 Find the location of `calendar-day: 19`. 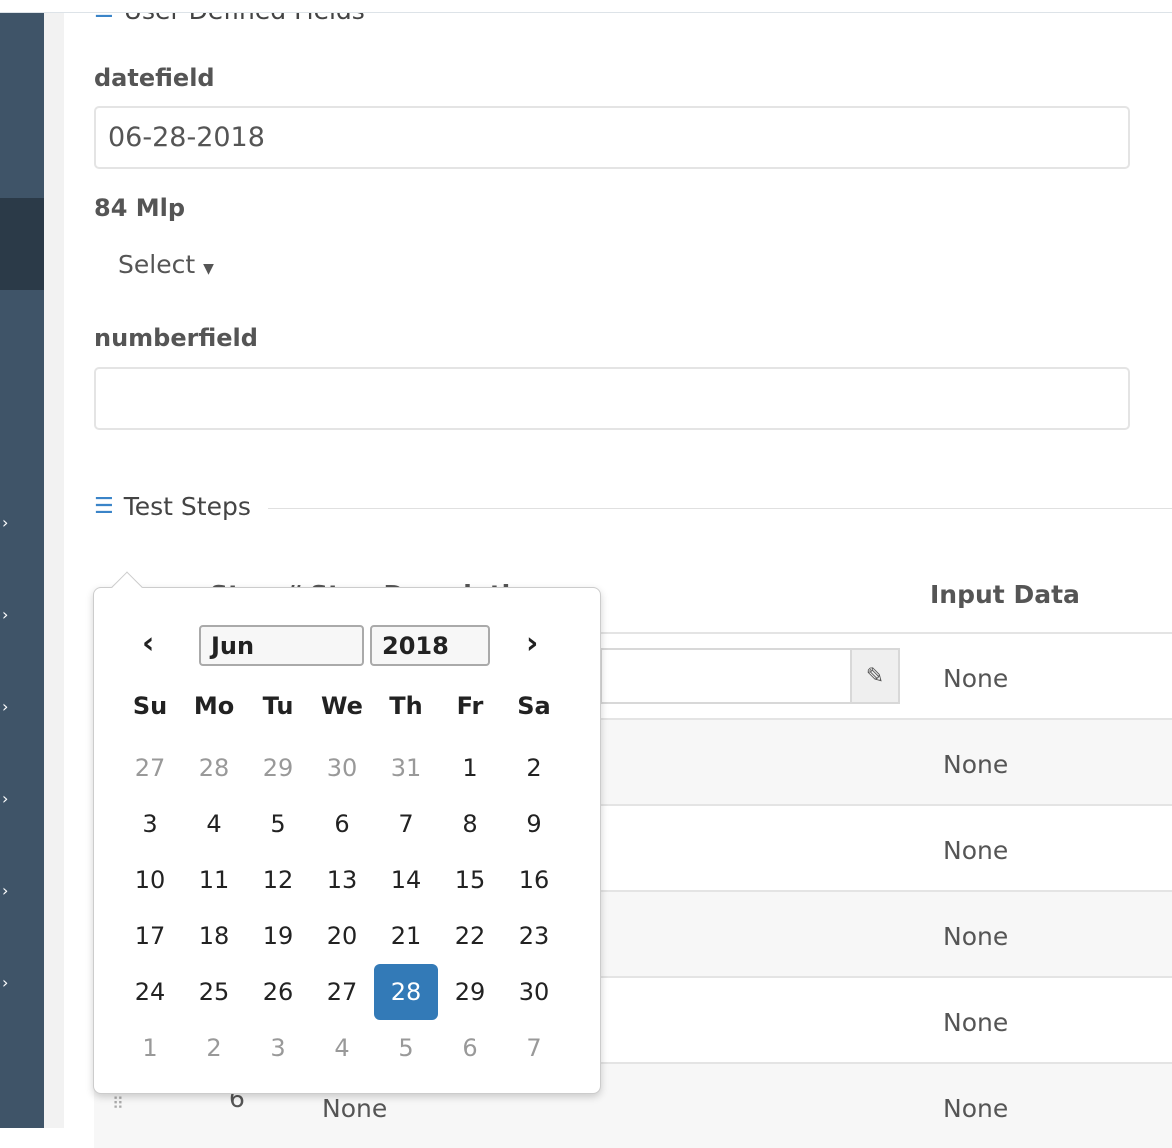

calendar-day: 19 is located at coordinates (278, 936).